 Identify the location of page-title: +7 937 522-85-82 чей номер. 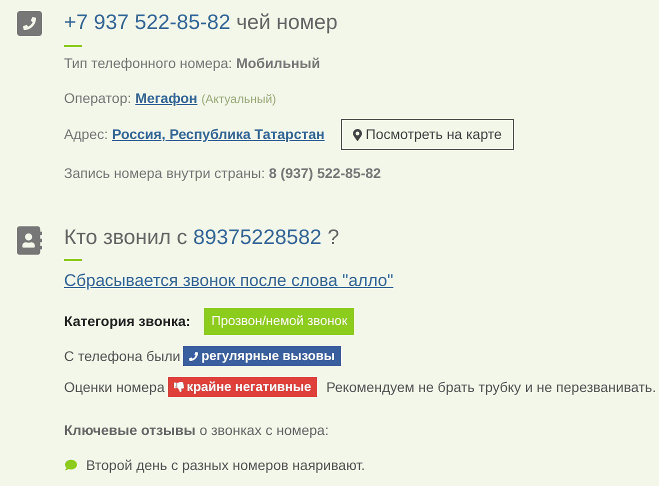
(201, 23).